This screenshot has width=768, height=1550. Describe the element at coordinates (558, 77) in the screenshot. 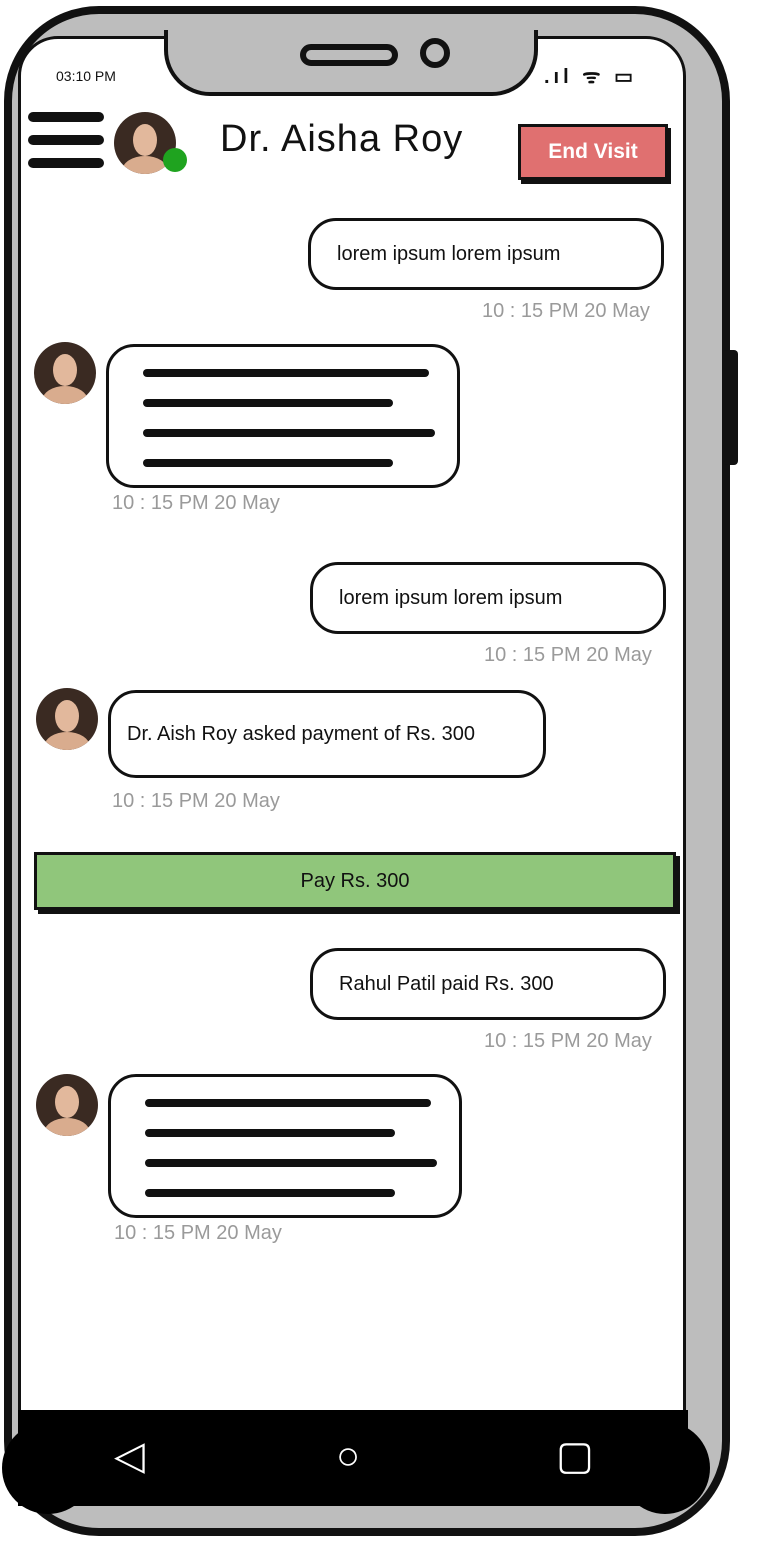

I see `signal-icon: .ıl` at that location.